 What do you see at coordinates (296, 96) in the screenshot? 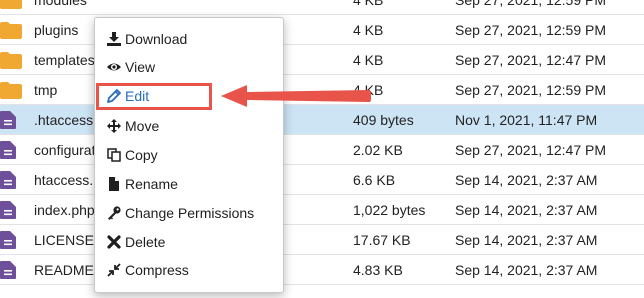
I see `arrow-annotation` at bounding box center [296, 96].